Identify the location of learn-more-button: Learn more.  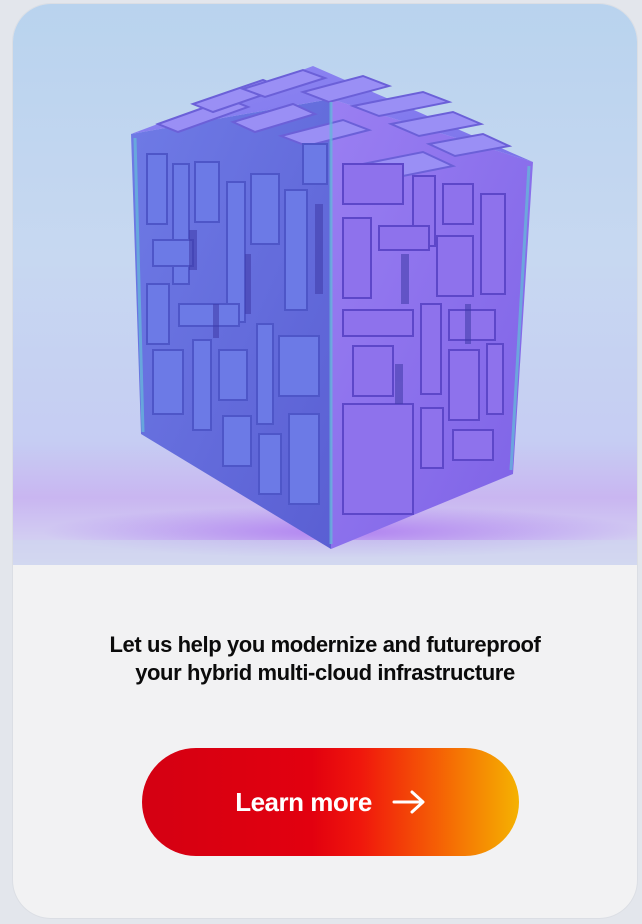
(330, 802).